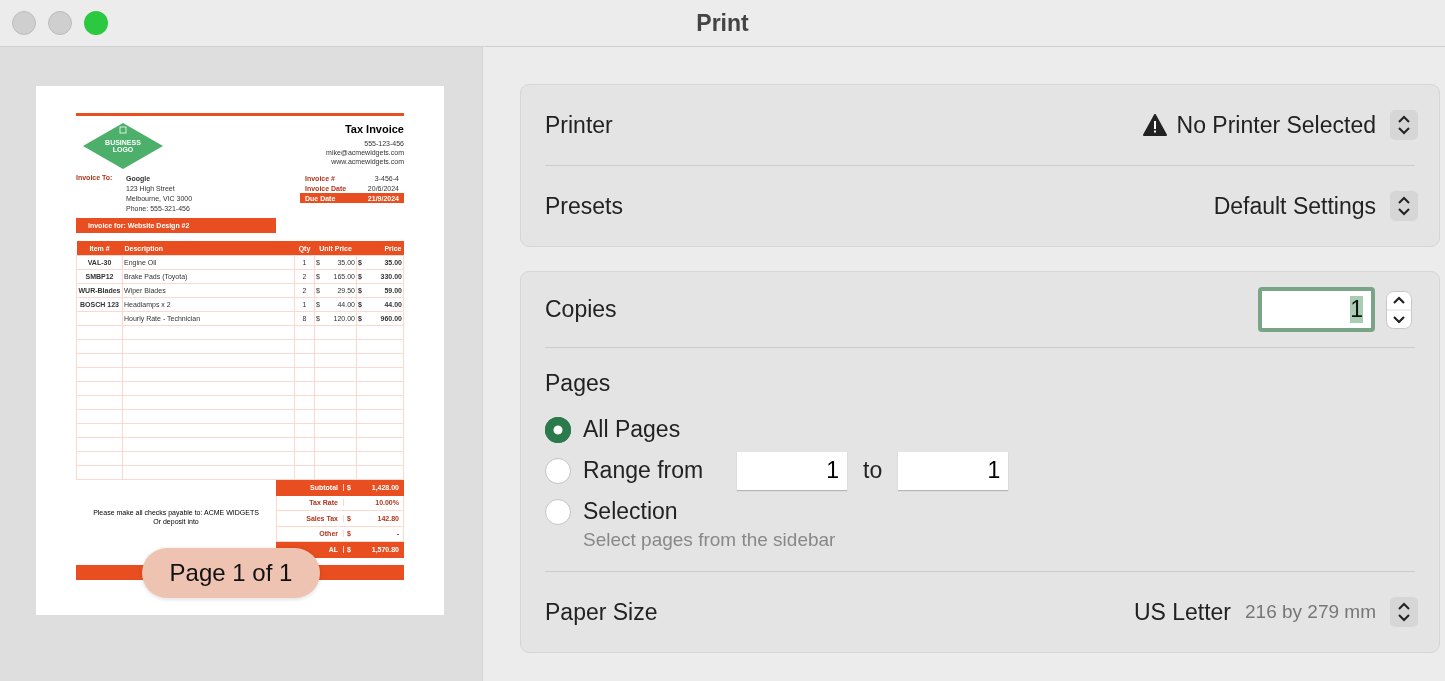 Image resolution: width=1445 pixels, height=681 pixels. I want to click on paper-size-label: Paper Size, so click(601, 612).